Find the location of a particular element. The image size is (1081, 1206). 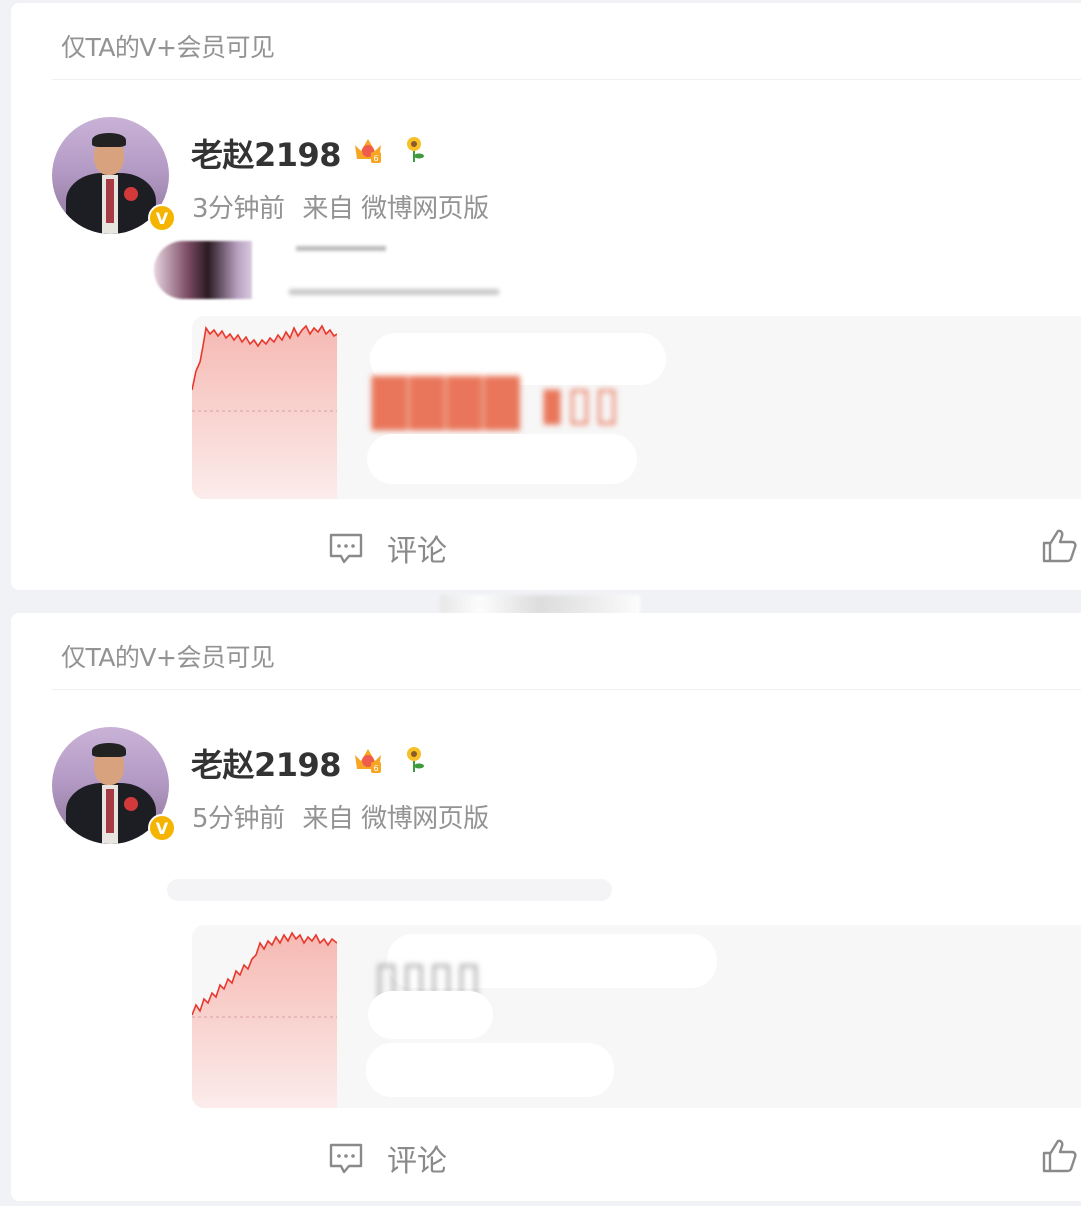

post-meta: 5分钟前 来自 微博网页版 is located at coordinates (340, 816).